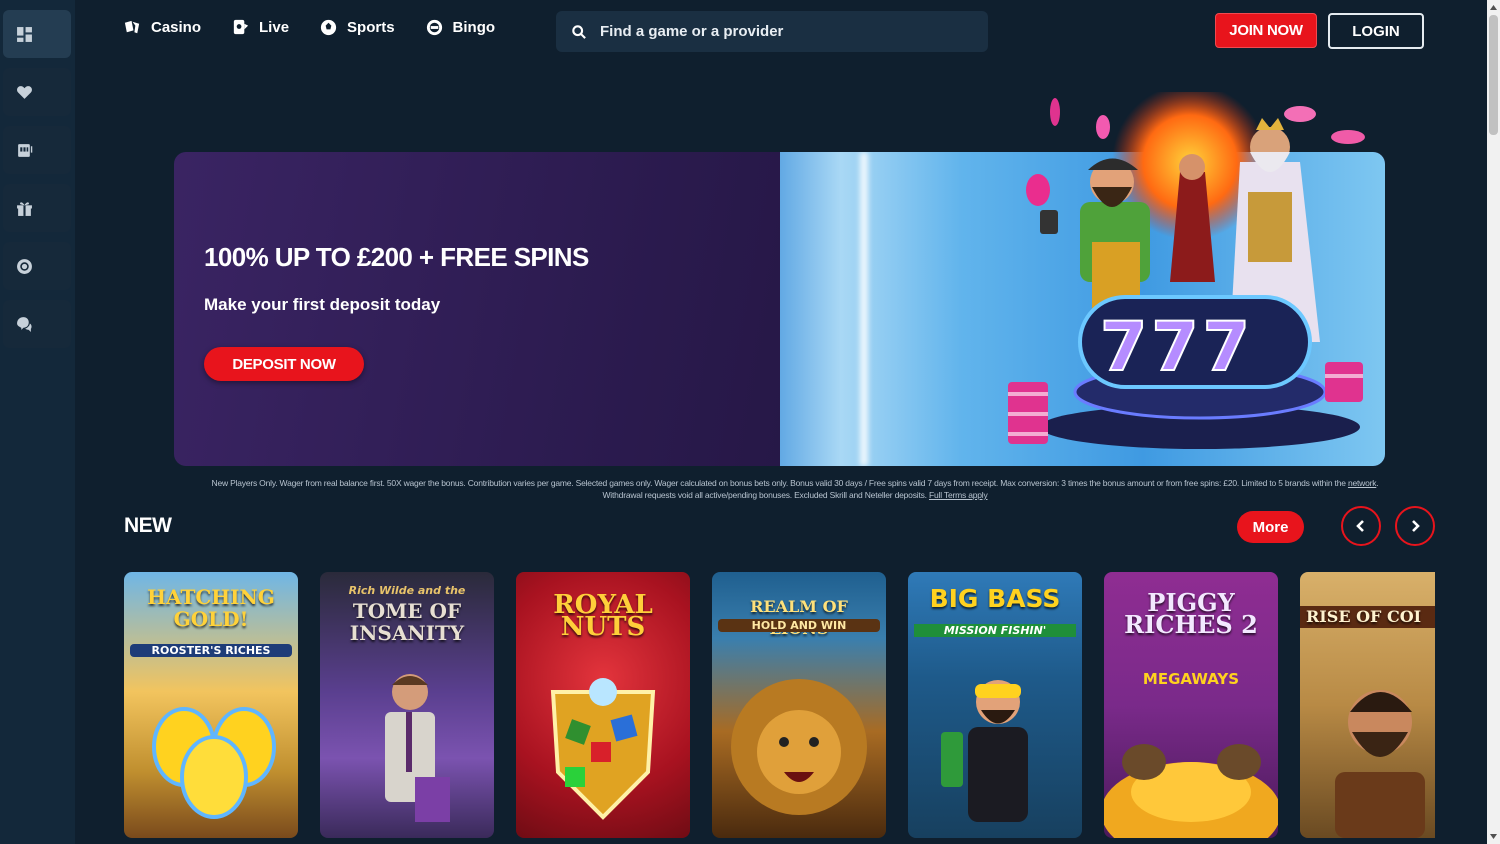 Image resolution: width=1500 pixels, height=844 pixels. What do you see at coordinates (780, 31) in the screenshot?
I see `search-input` at bounding box center [780, 31].